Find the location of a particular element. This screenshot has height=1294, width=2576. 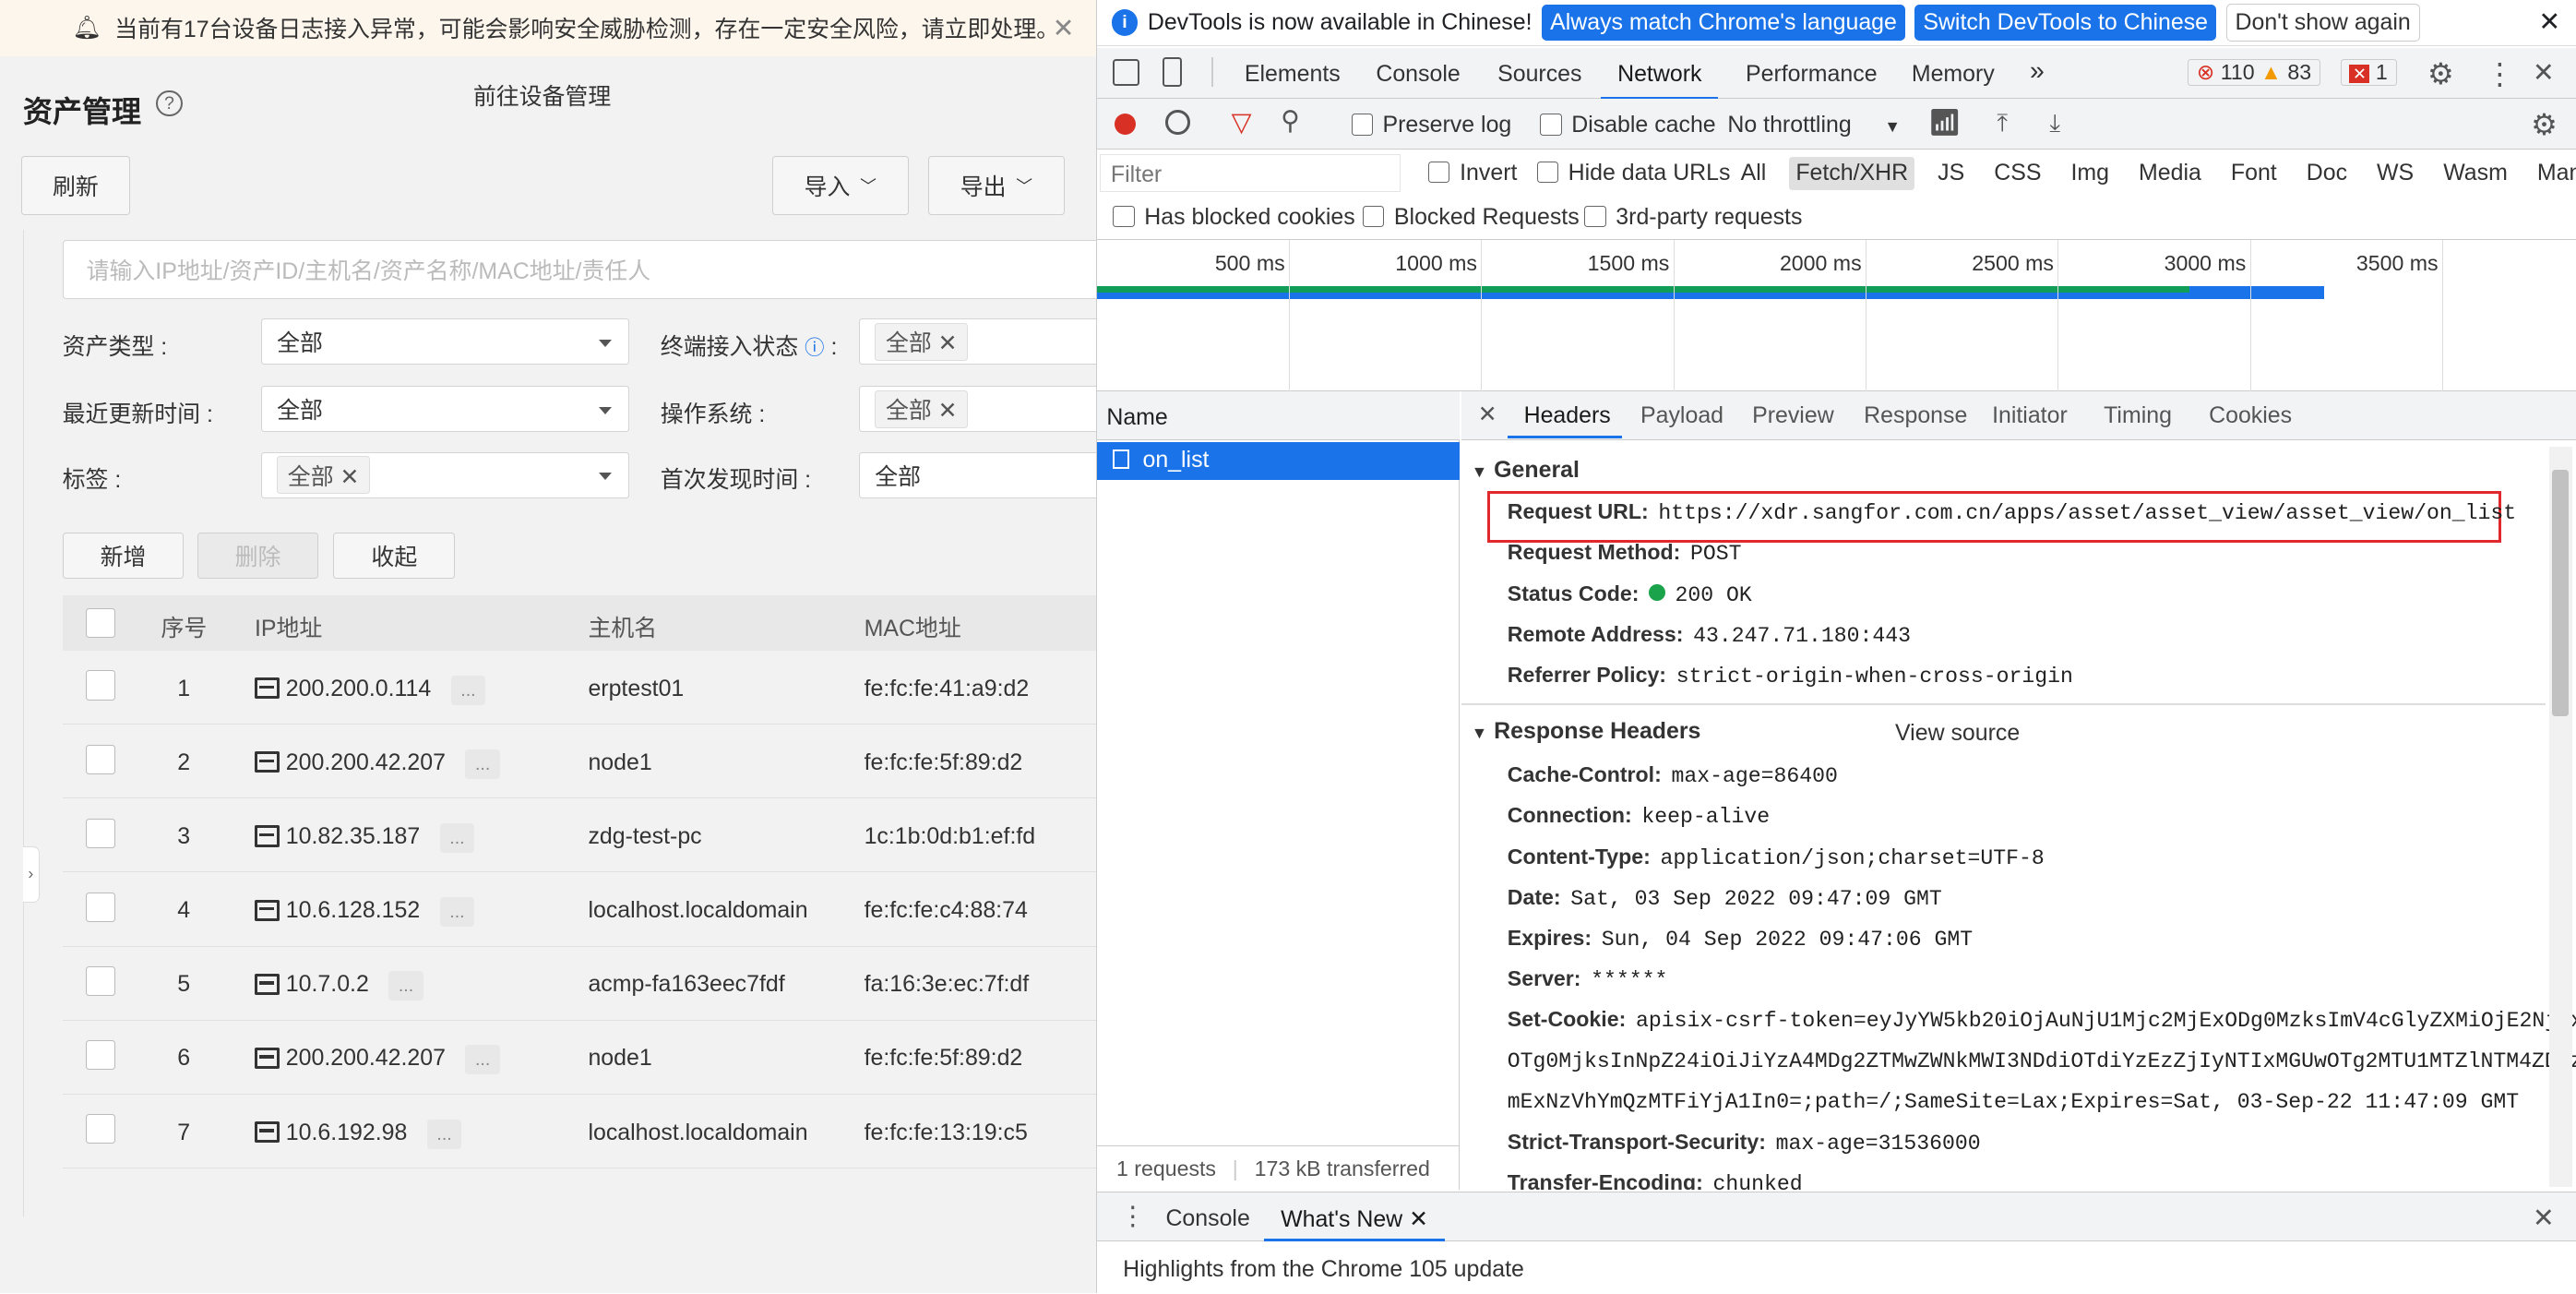

collapse-button: 收起 is located at coordinates (394, 555).